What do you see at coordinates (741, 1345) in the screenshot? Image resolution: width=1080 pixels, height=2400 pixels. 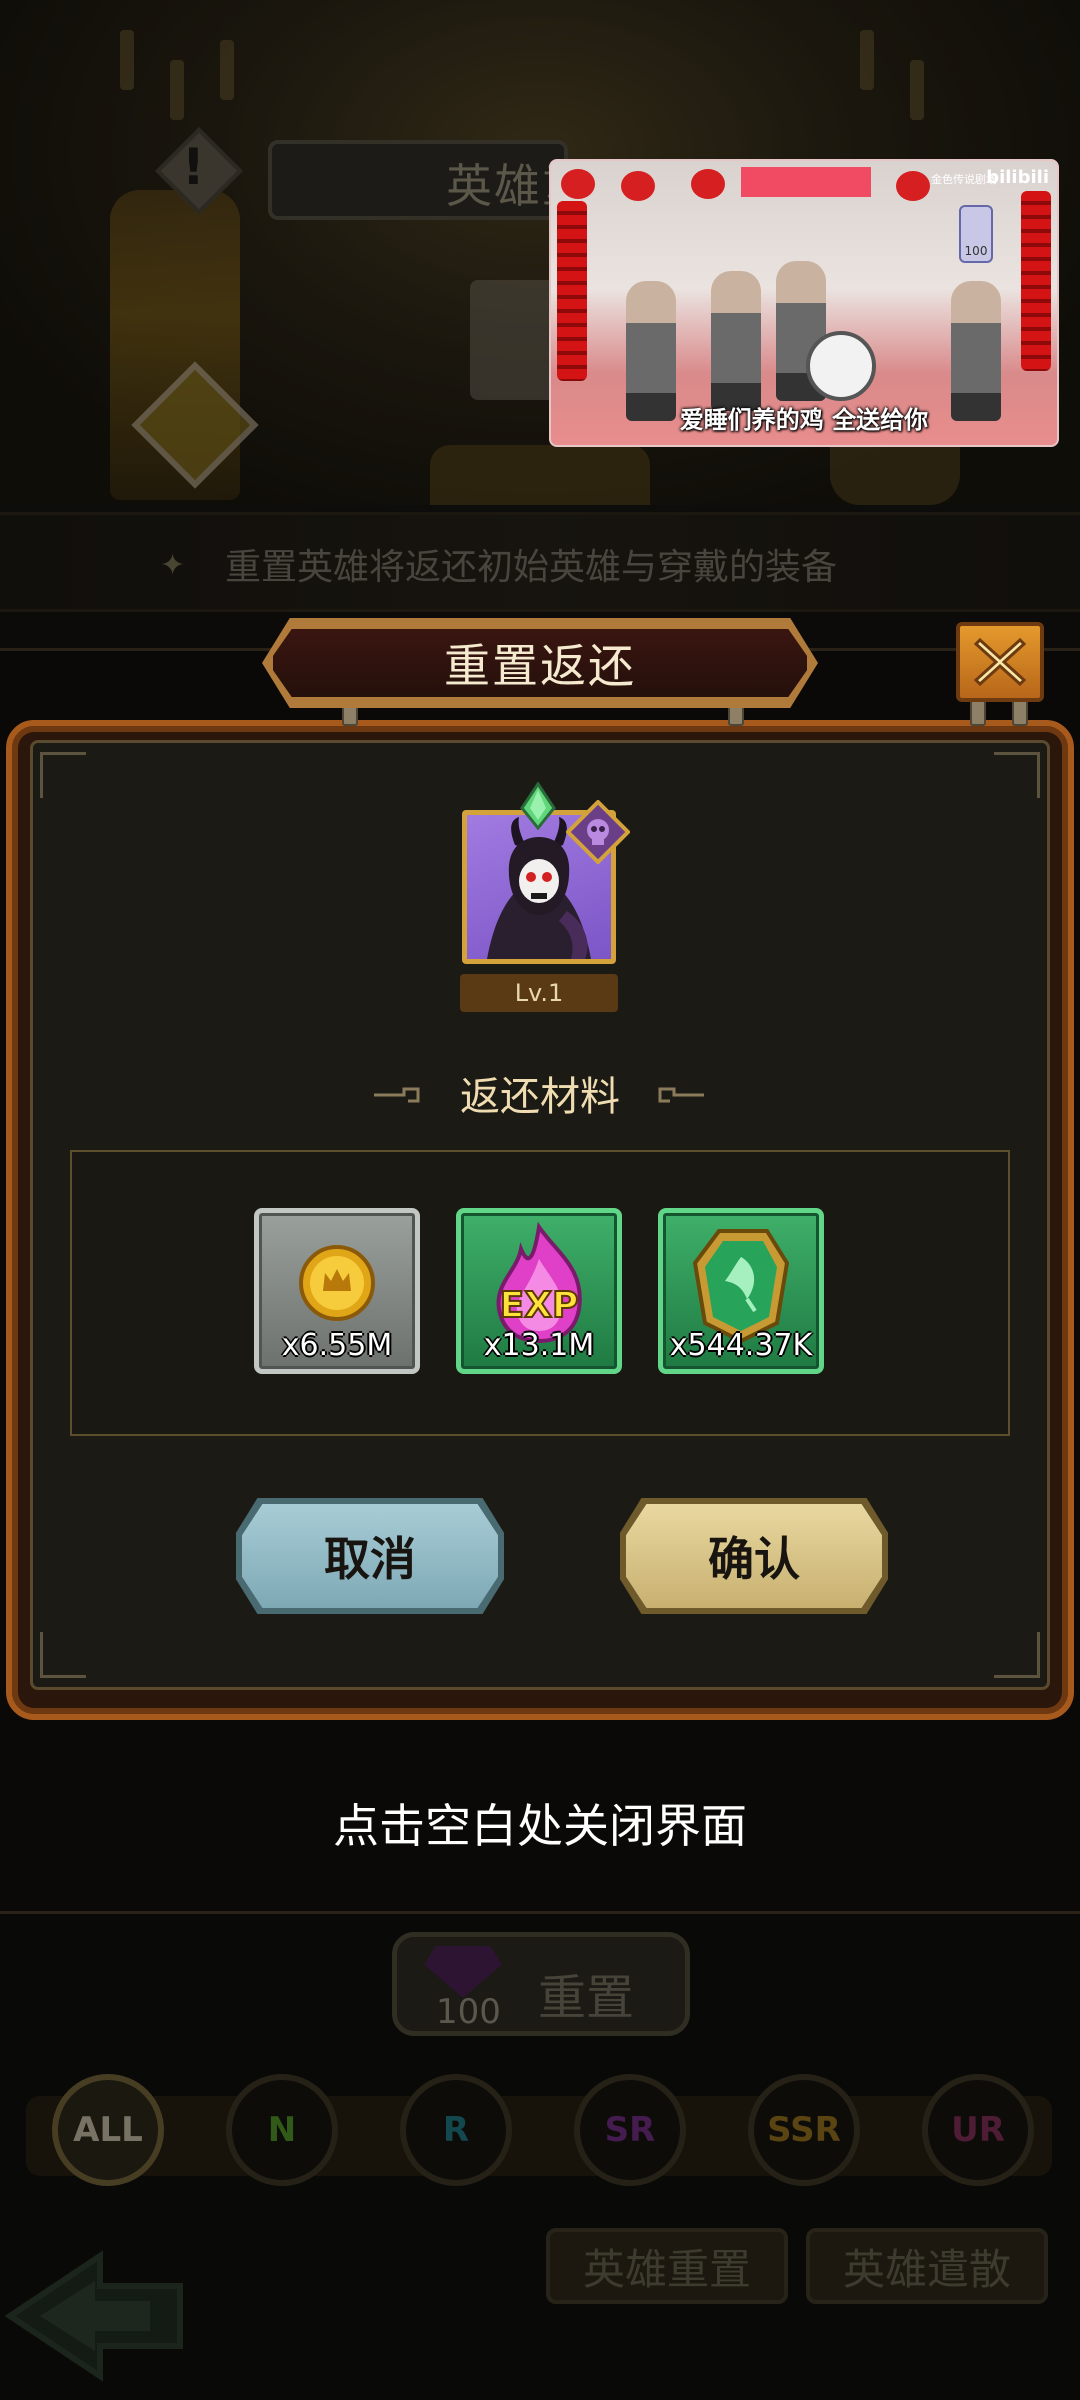 I see `material-amount: x544.37K` at bounding box center [741, 1345].